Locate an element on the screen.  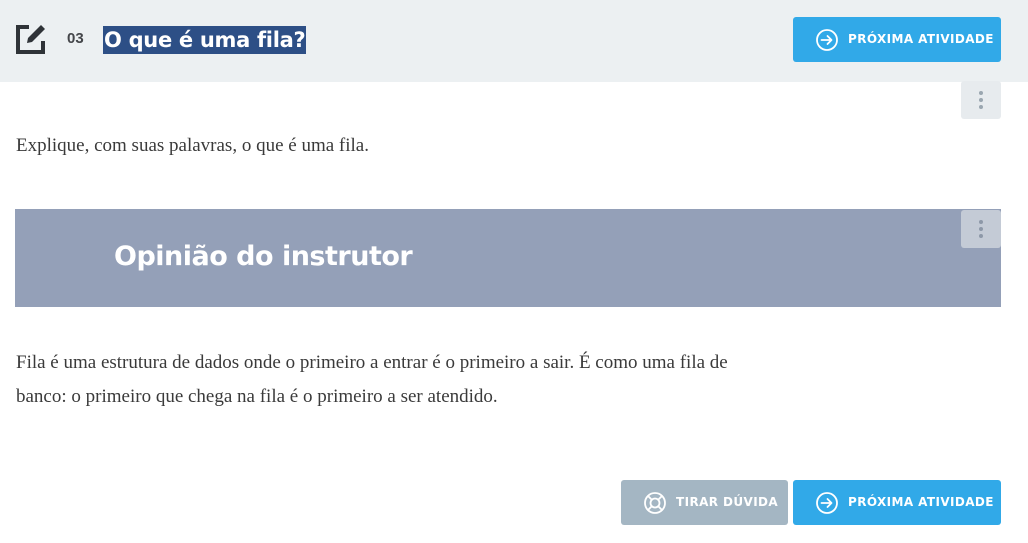
options-menu-button is located at coordinates (981, 100).